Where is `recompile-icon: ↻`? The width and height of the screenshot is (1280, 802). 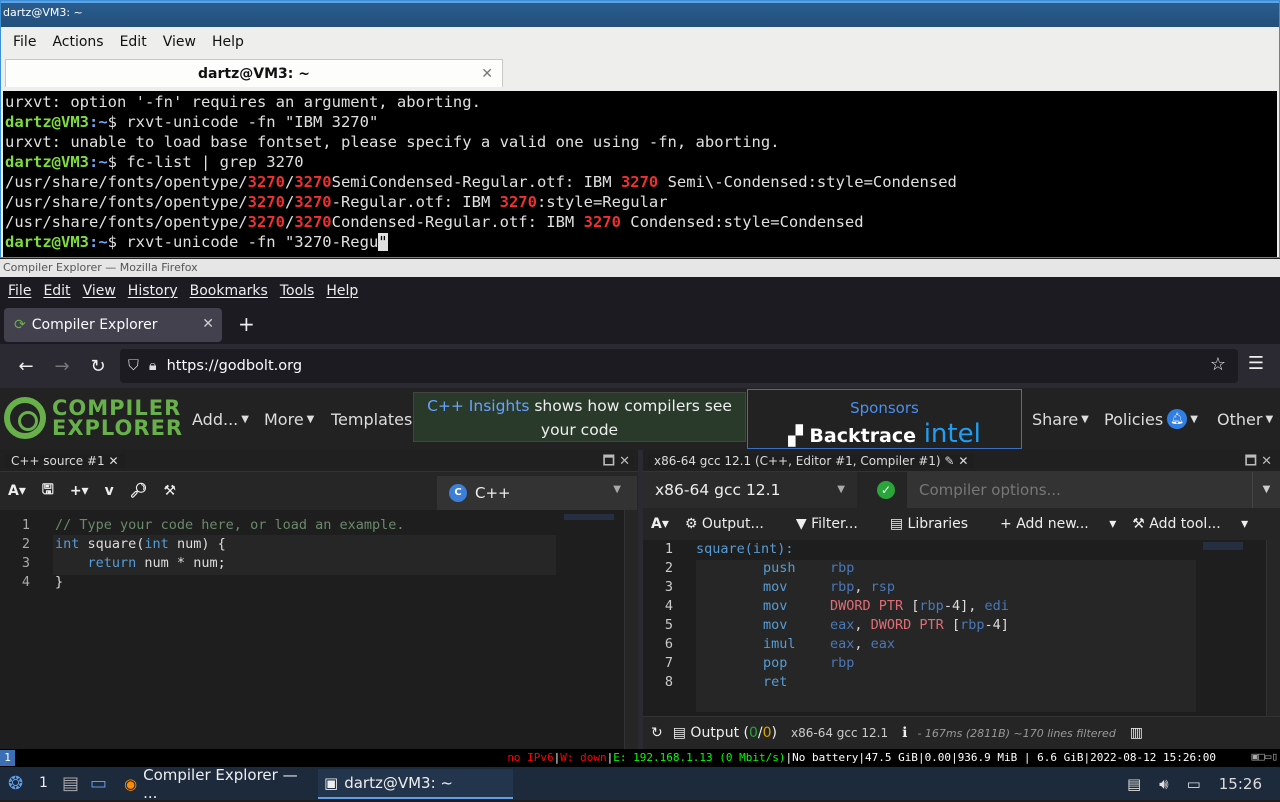 recompile-icon: ↻ is located at coordinates (657, 733).